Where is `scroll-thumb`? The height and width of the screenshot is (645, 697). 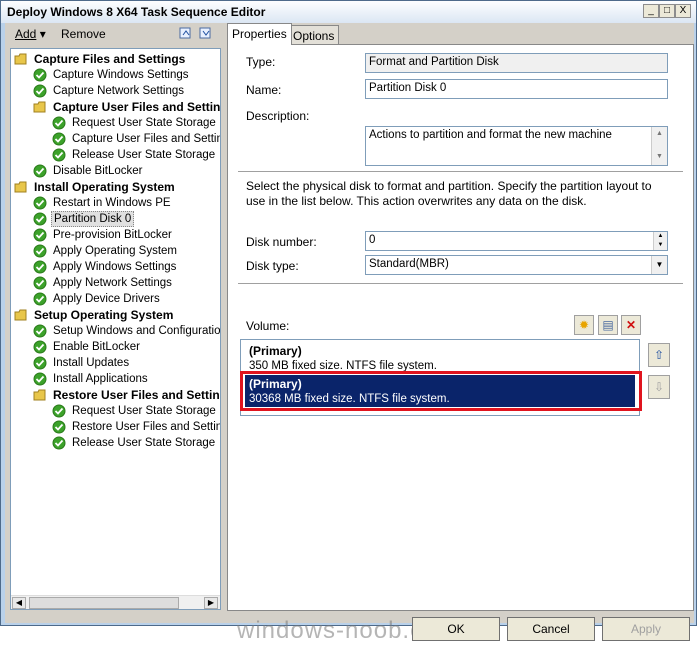 scroll-thumb is located at coordinates (104, 603).